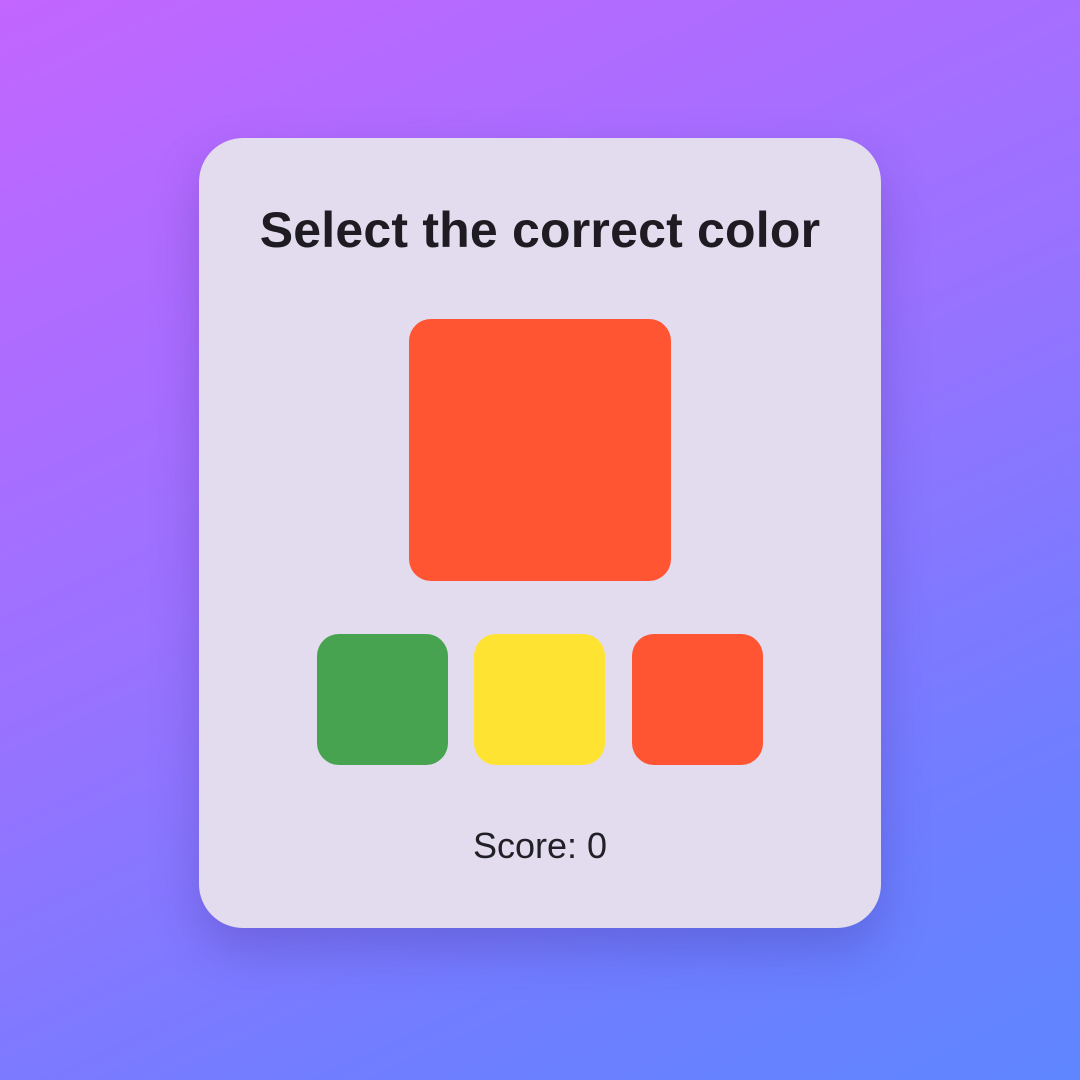 This screenshot has width=1080, height=1080. I want to click on game-title: Select the correct color, so click(540, 230).